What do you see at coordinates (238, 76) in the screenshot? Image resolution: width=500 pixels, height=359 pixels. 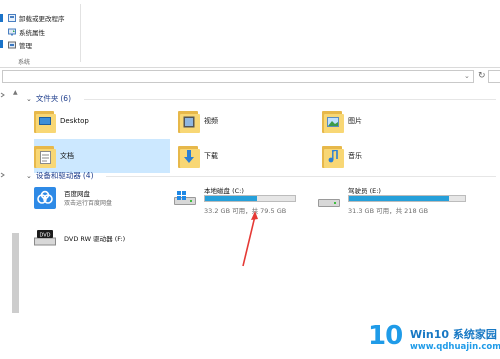 I see `address-input` at bounding box center [238, 76].